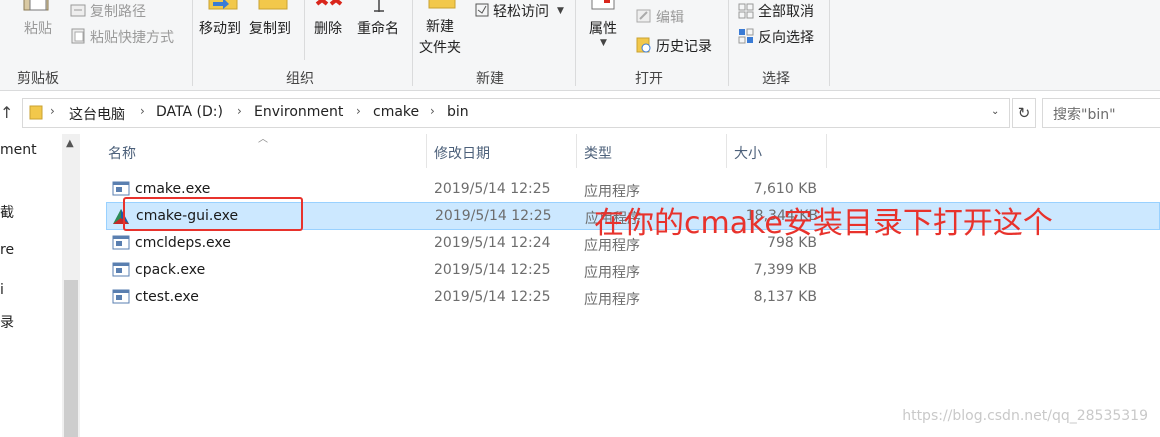 This screenshot has width=1160, height=437. Describe the element at coordinates (220, 28) in the screenshot. I see `move-to-button: 移动到` at that location.